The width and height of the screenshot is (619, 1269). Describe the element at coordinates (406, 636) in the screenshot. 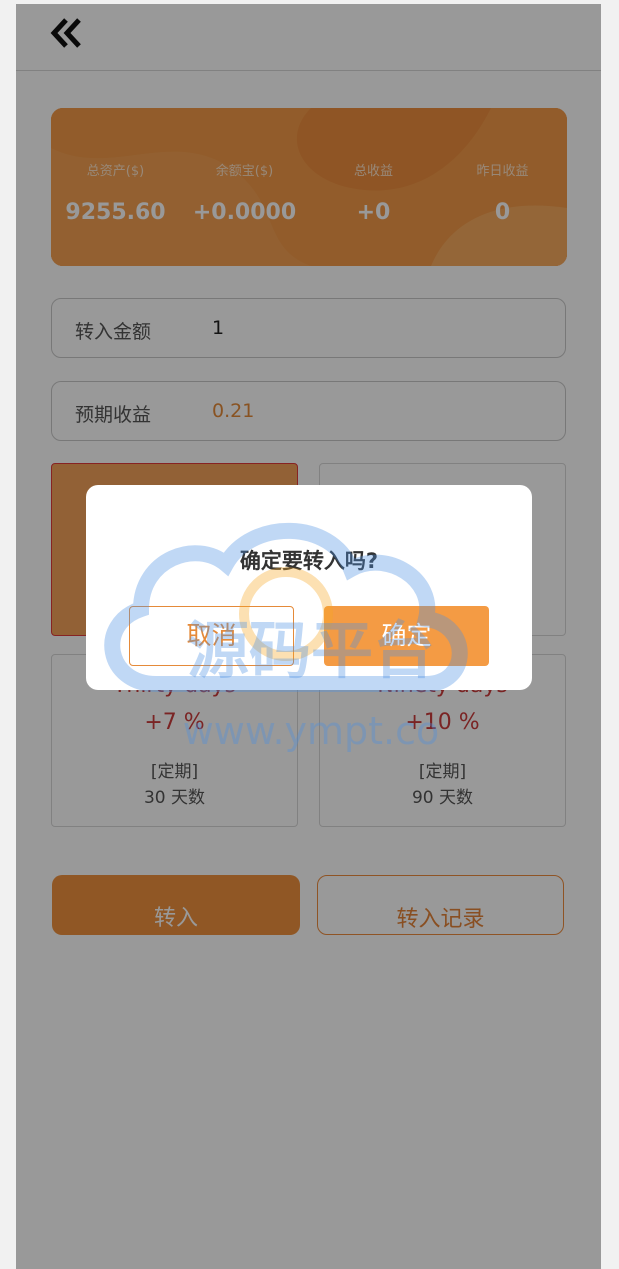

I see `confirm-button: 确定` at that location.